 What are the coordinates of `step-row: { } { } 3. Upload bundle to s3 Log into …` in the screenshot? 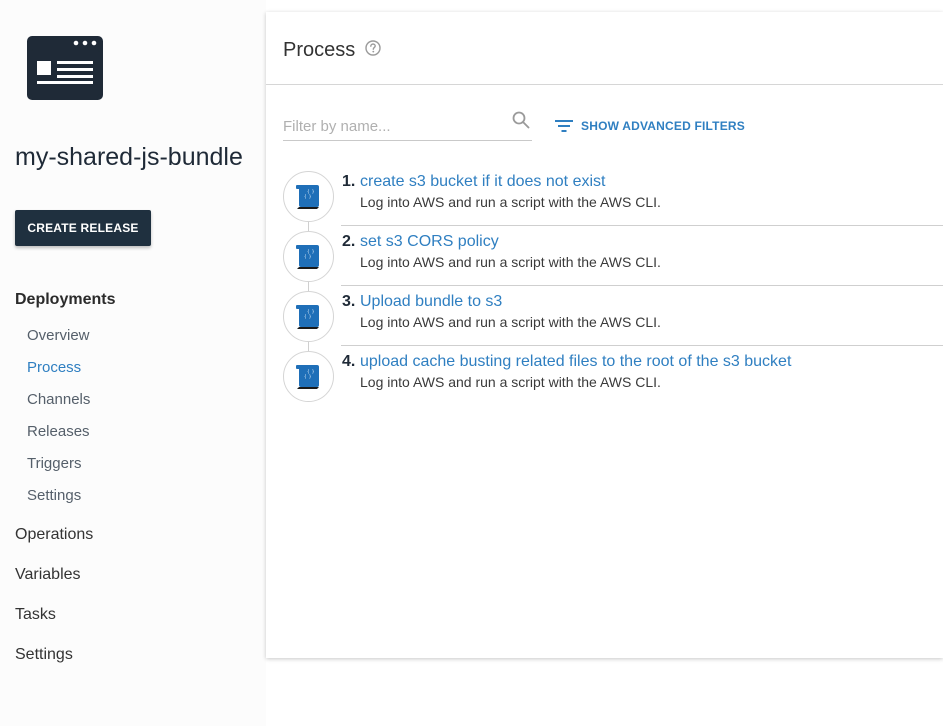 It's located at (613, 321).